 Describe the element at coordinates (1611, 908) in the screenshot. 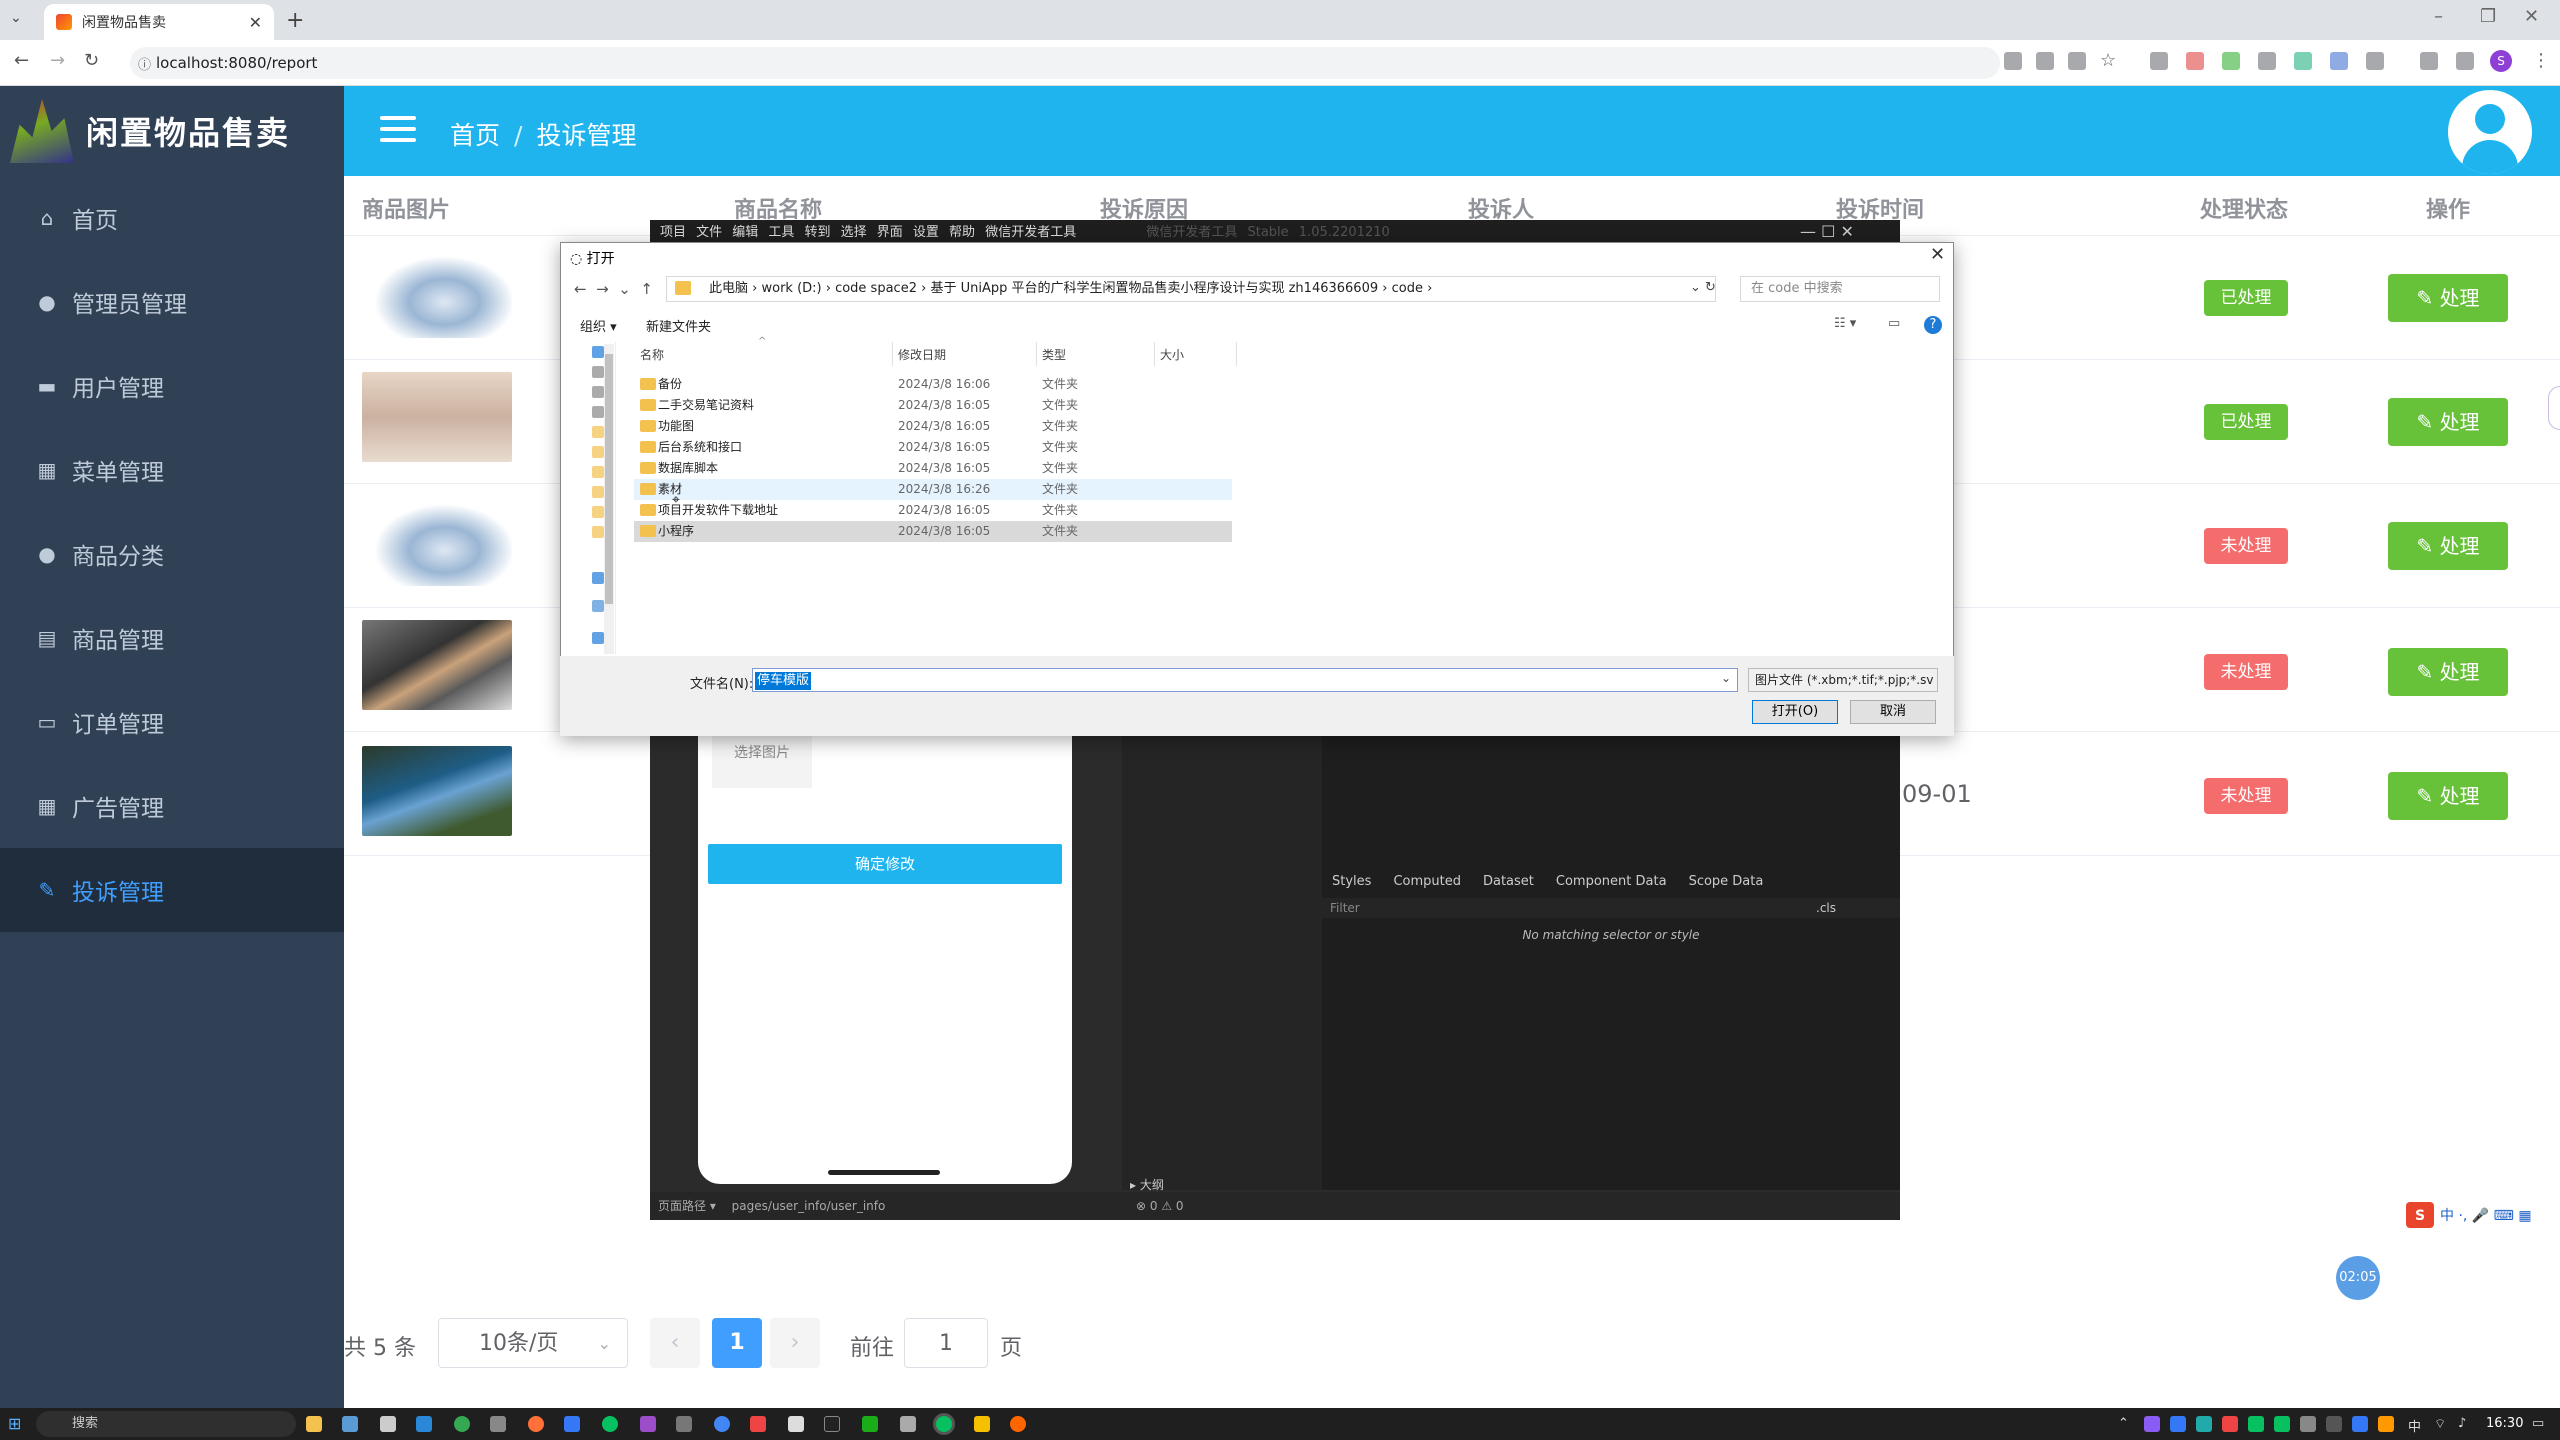

I see `styles-filter-input: Filter .cls` at that location.